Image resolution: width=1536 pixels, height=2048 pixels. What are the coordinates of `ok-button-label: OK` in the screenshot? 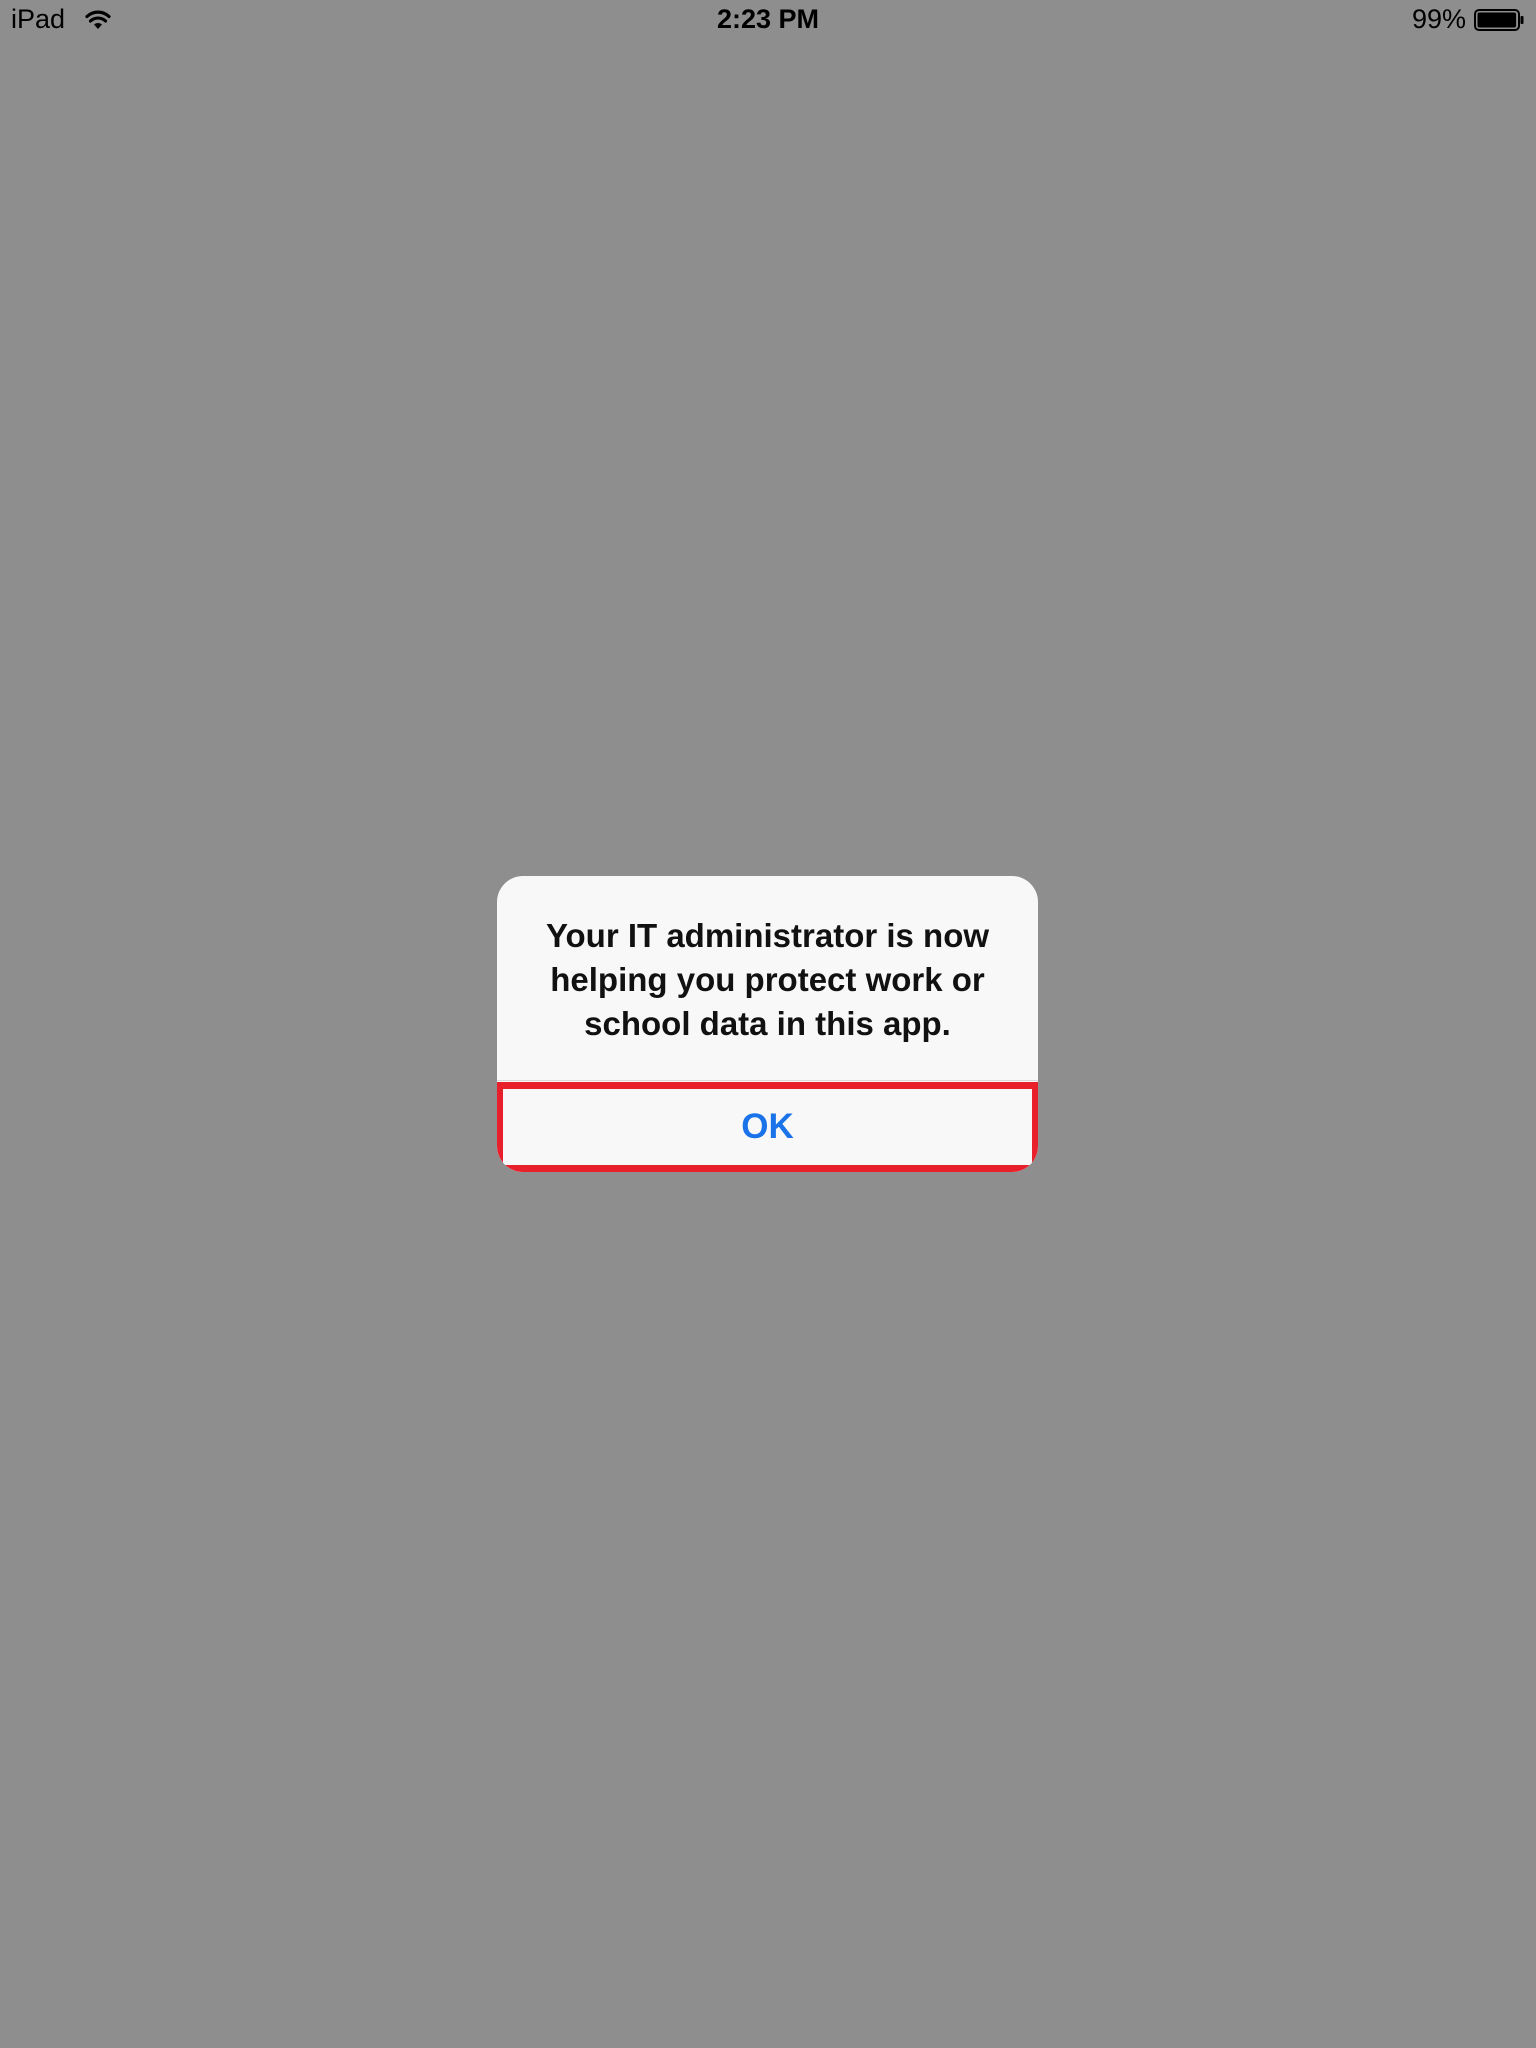 It's located at (767, 1126).